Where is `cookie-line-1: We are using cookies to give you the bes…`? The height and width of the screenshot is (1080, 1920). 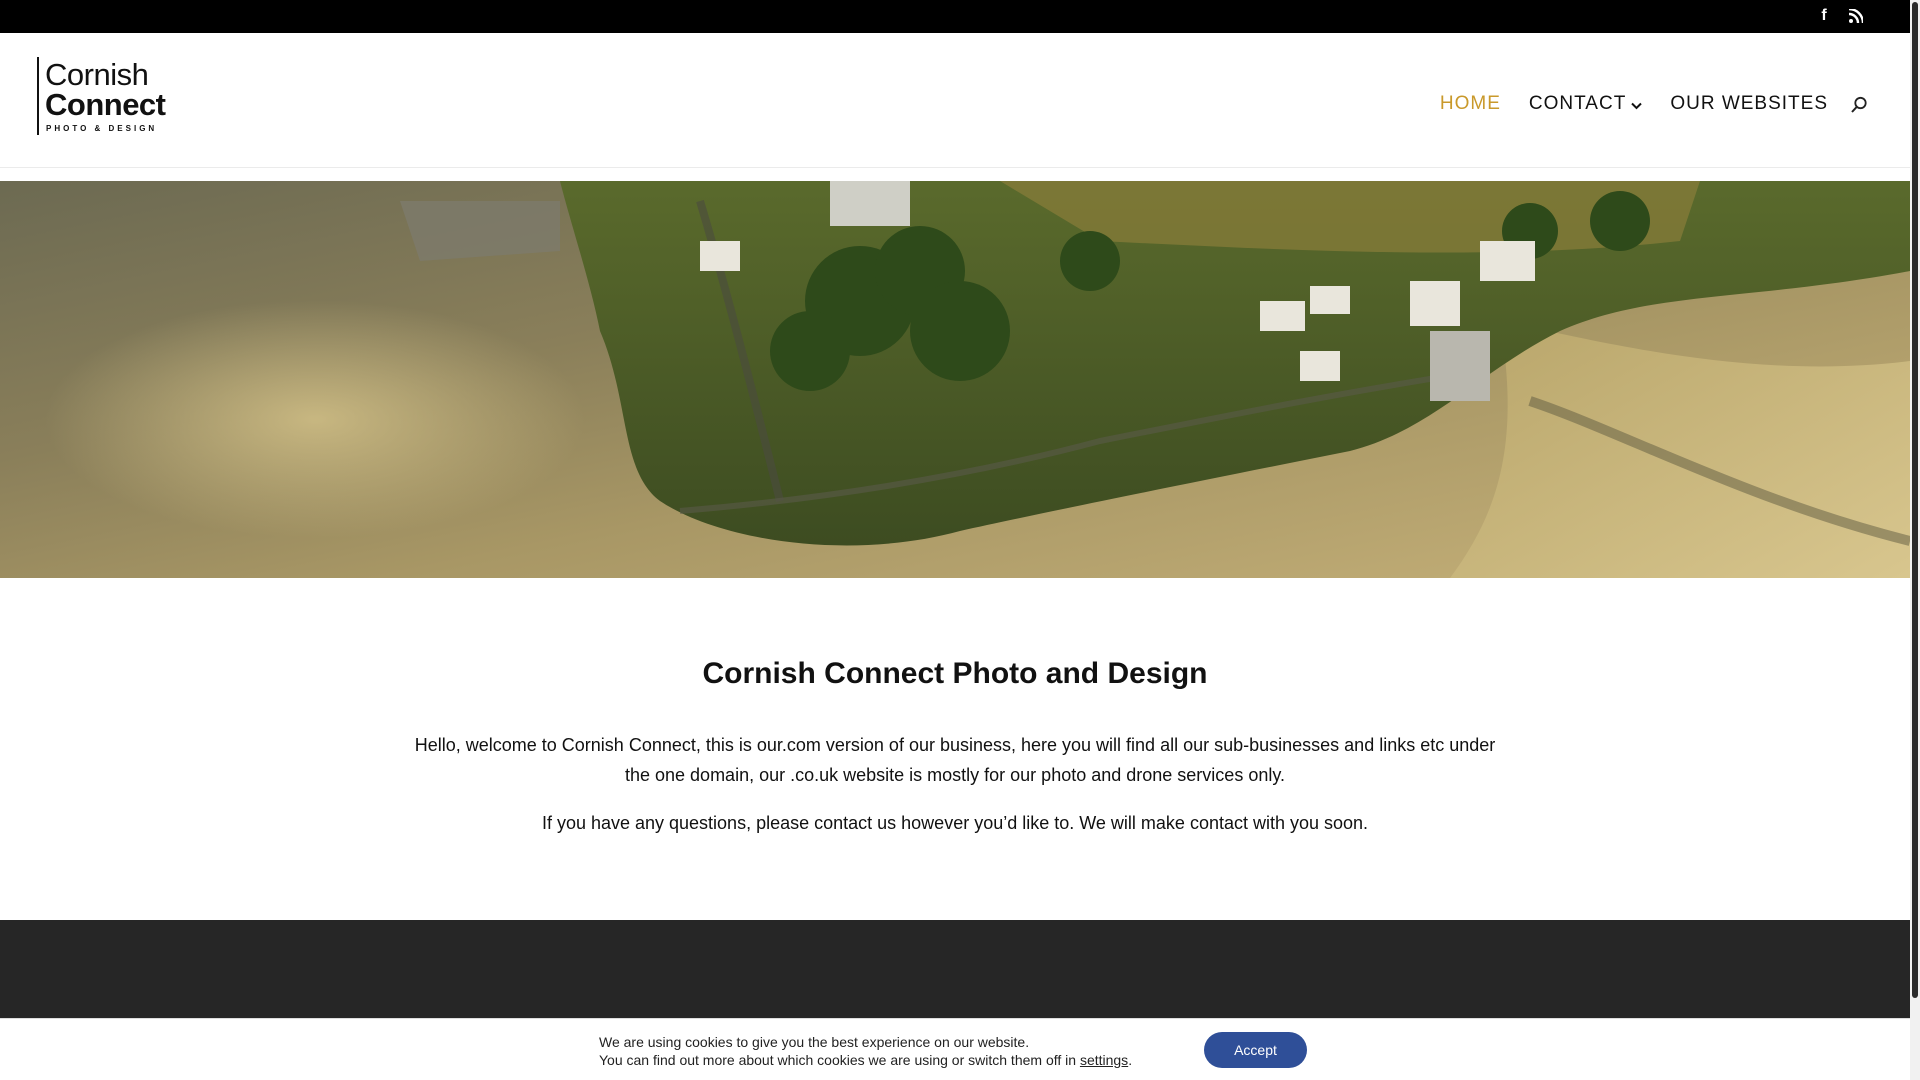 cookie-line-1: We are using cookies to give you the bes… is located at coordinates (814, 1042).